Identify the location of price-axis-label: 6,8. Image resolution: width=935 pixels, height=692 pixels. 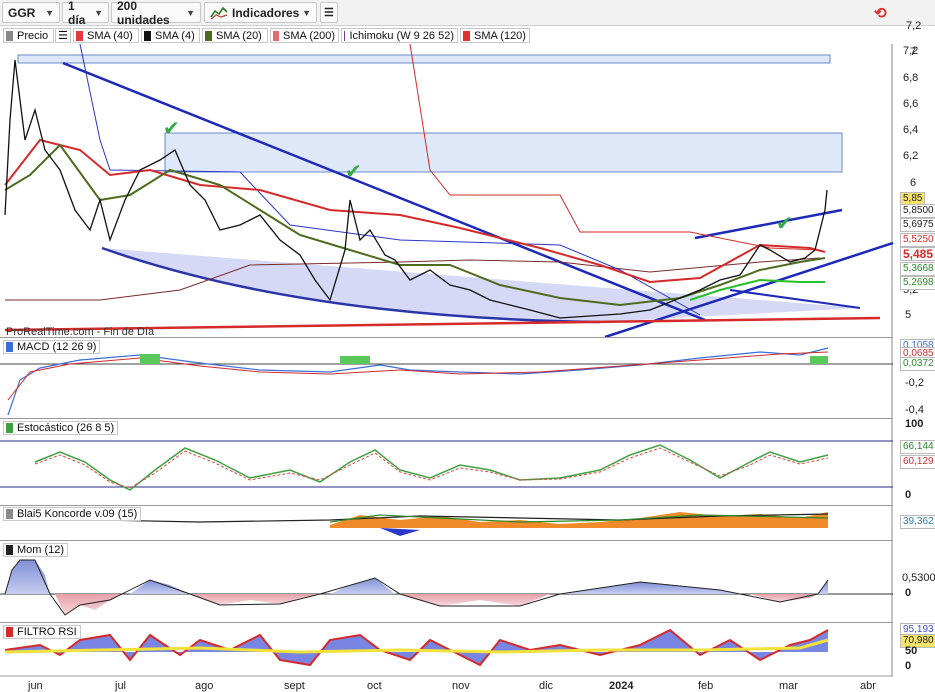
(911, 78).